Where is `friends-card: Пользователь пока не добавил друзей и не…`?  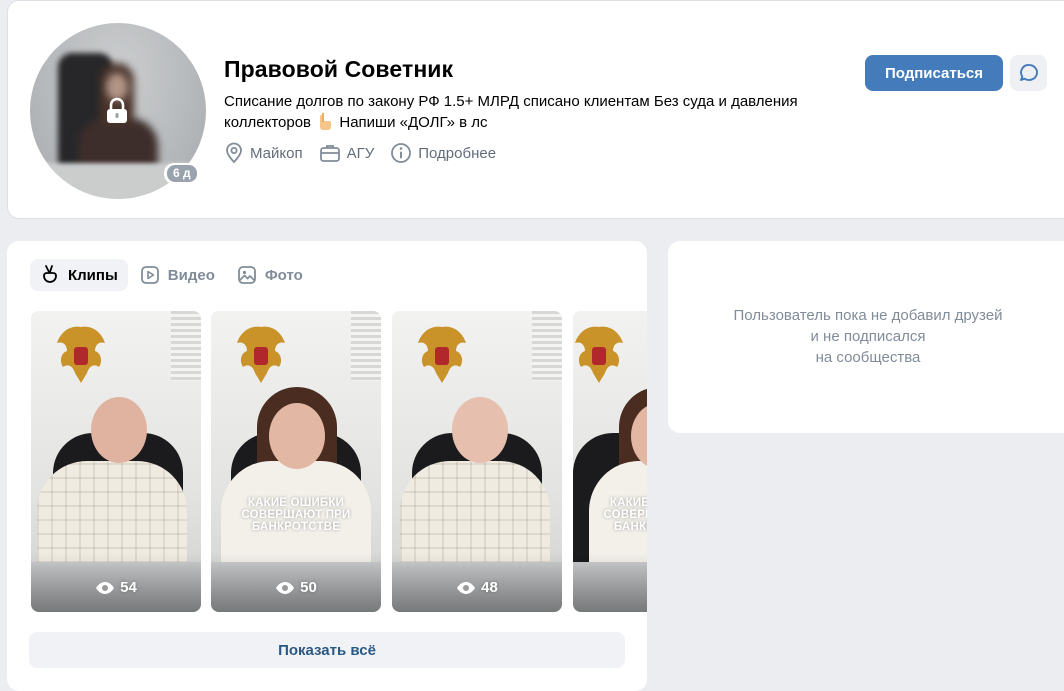 friends-card: Пользователь пока не добавил друзей и не… is located at coordinates (866, 337).